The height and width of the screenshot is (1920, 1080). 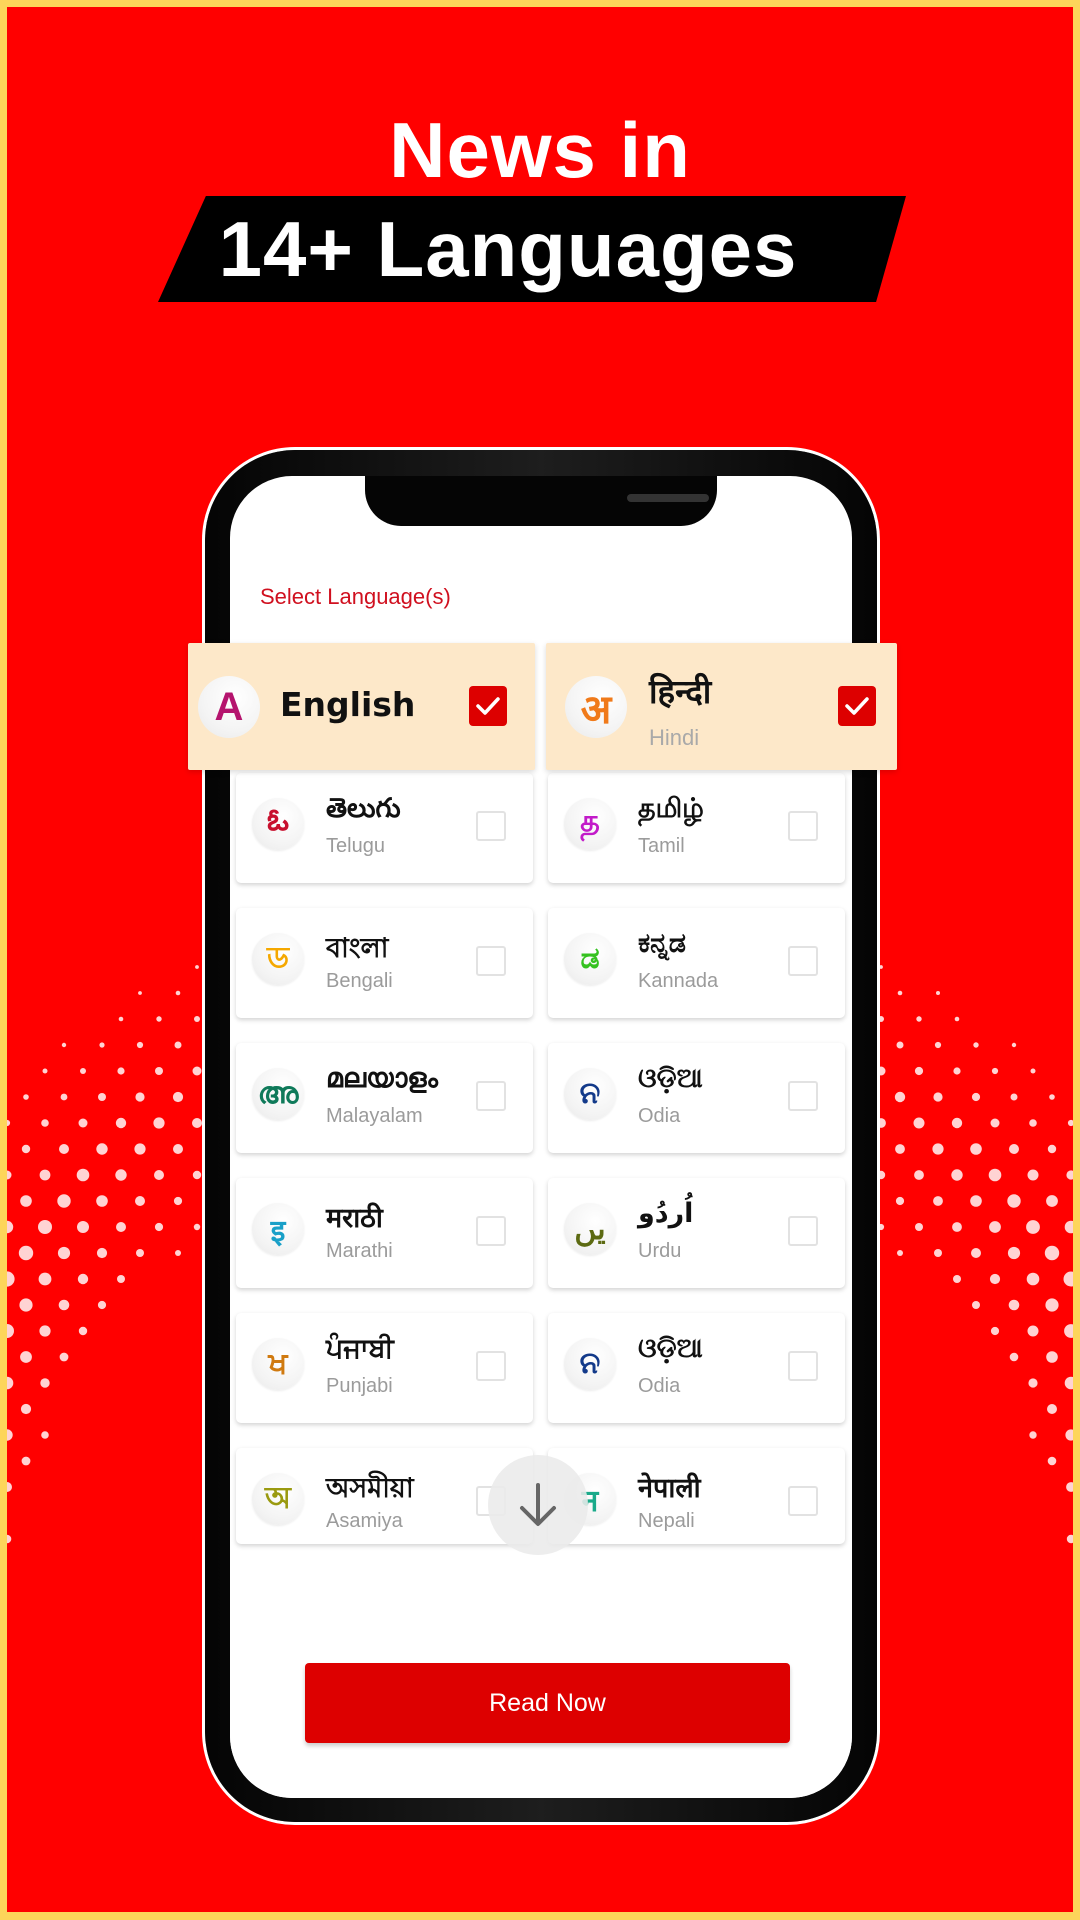 I want to click on language-card-selected-english: A English, so click(x=361, y=706).